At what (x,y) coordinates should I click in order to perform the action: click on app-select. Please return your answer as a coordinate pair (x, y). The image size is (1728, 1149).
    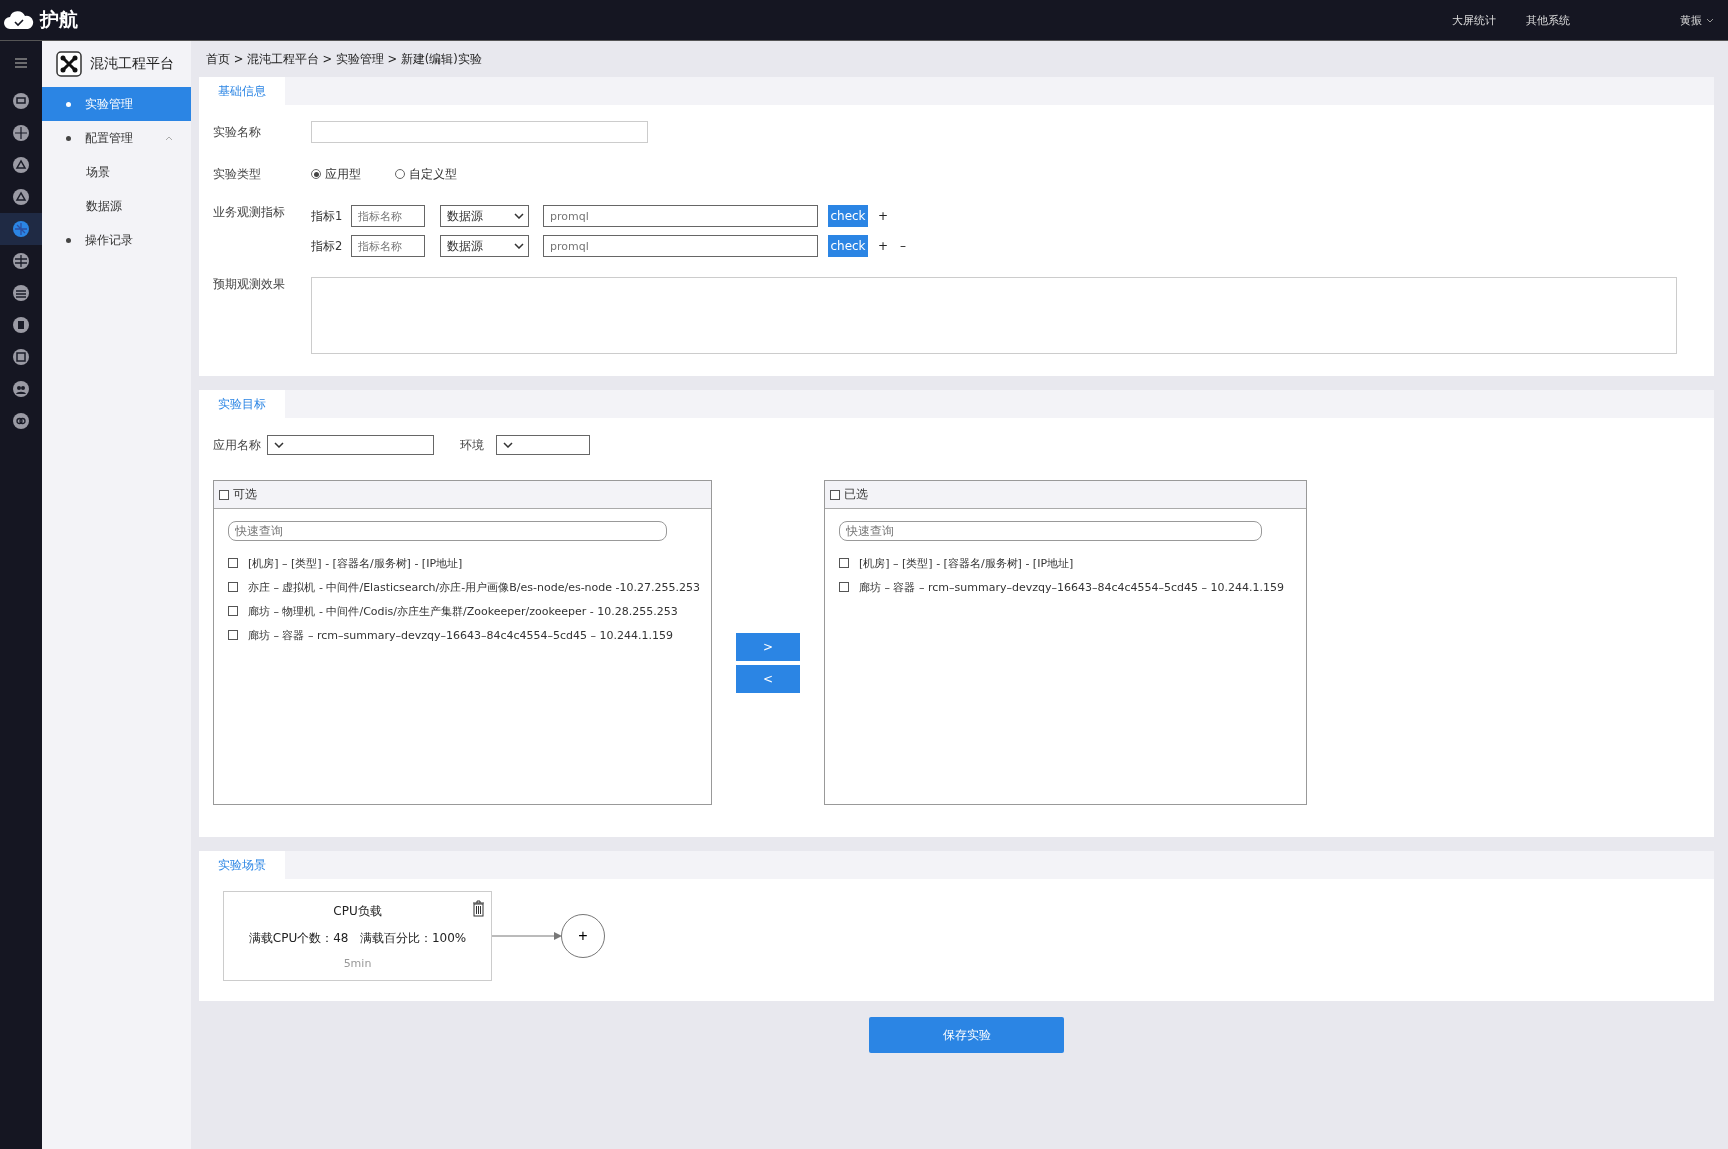
    Looking at the image, I should click on (350, 445).